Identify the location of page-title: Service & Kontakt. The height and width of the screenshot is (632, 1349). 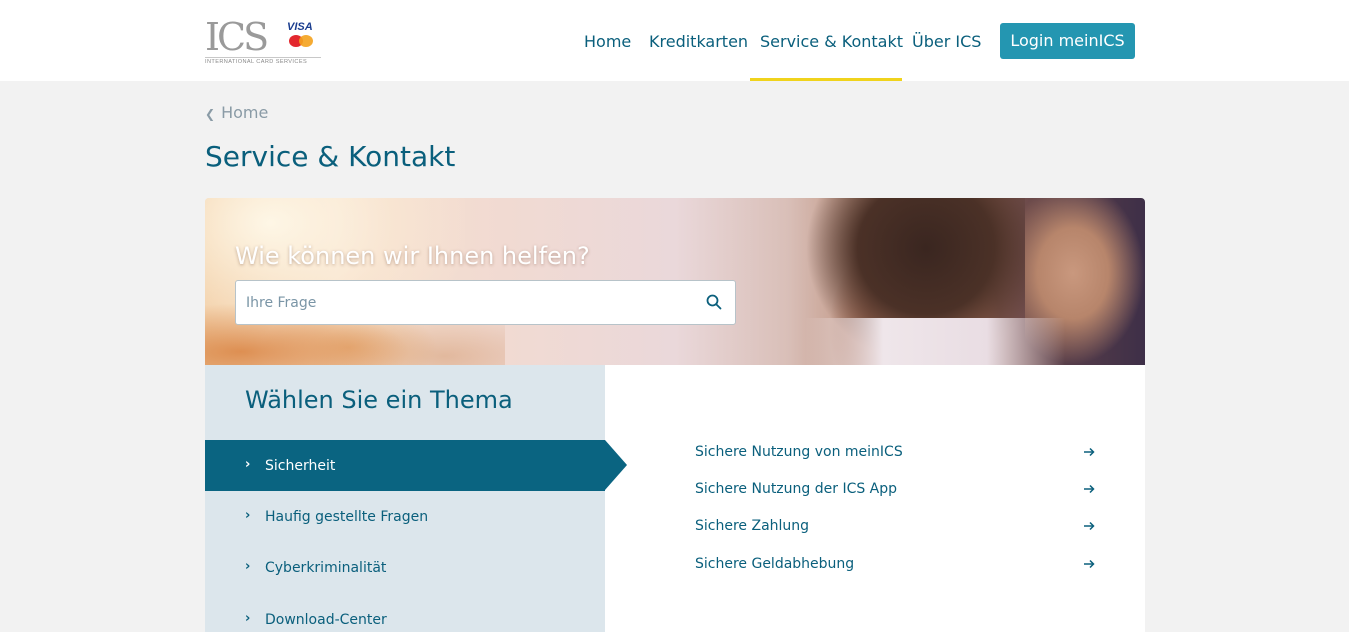
(330, 156).